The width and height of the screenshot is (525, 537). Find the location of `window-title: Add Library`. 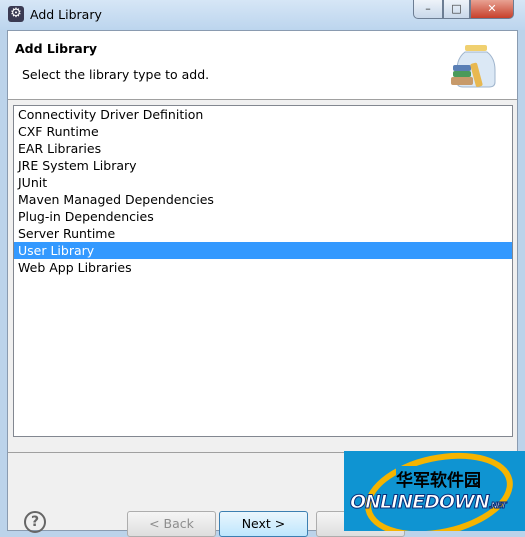

window-title: Add Library is located at coordinates (66, 14).